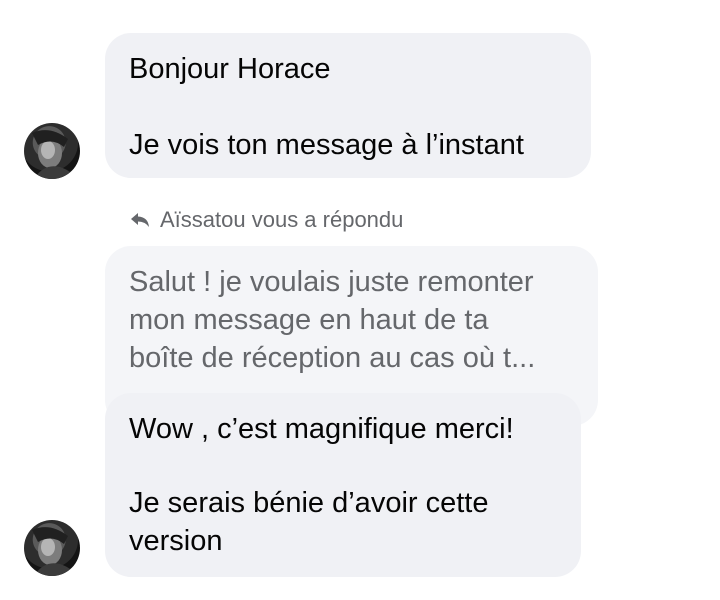  Describe the element at coordinates (460, 1) in the screenshot. I see `previous-message-fragment` at that location.